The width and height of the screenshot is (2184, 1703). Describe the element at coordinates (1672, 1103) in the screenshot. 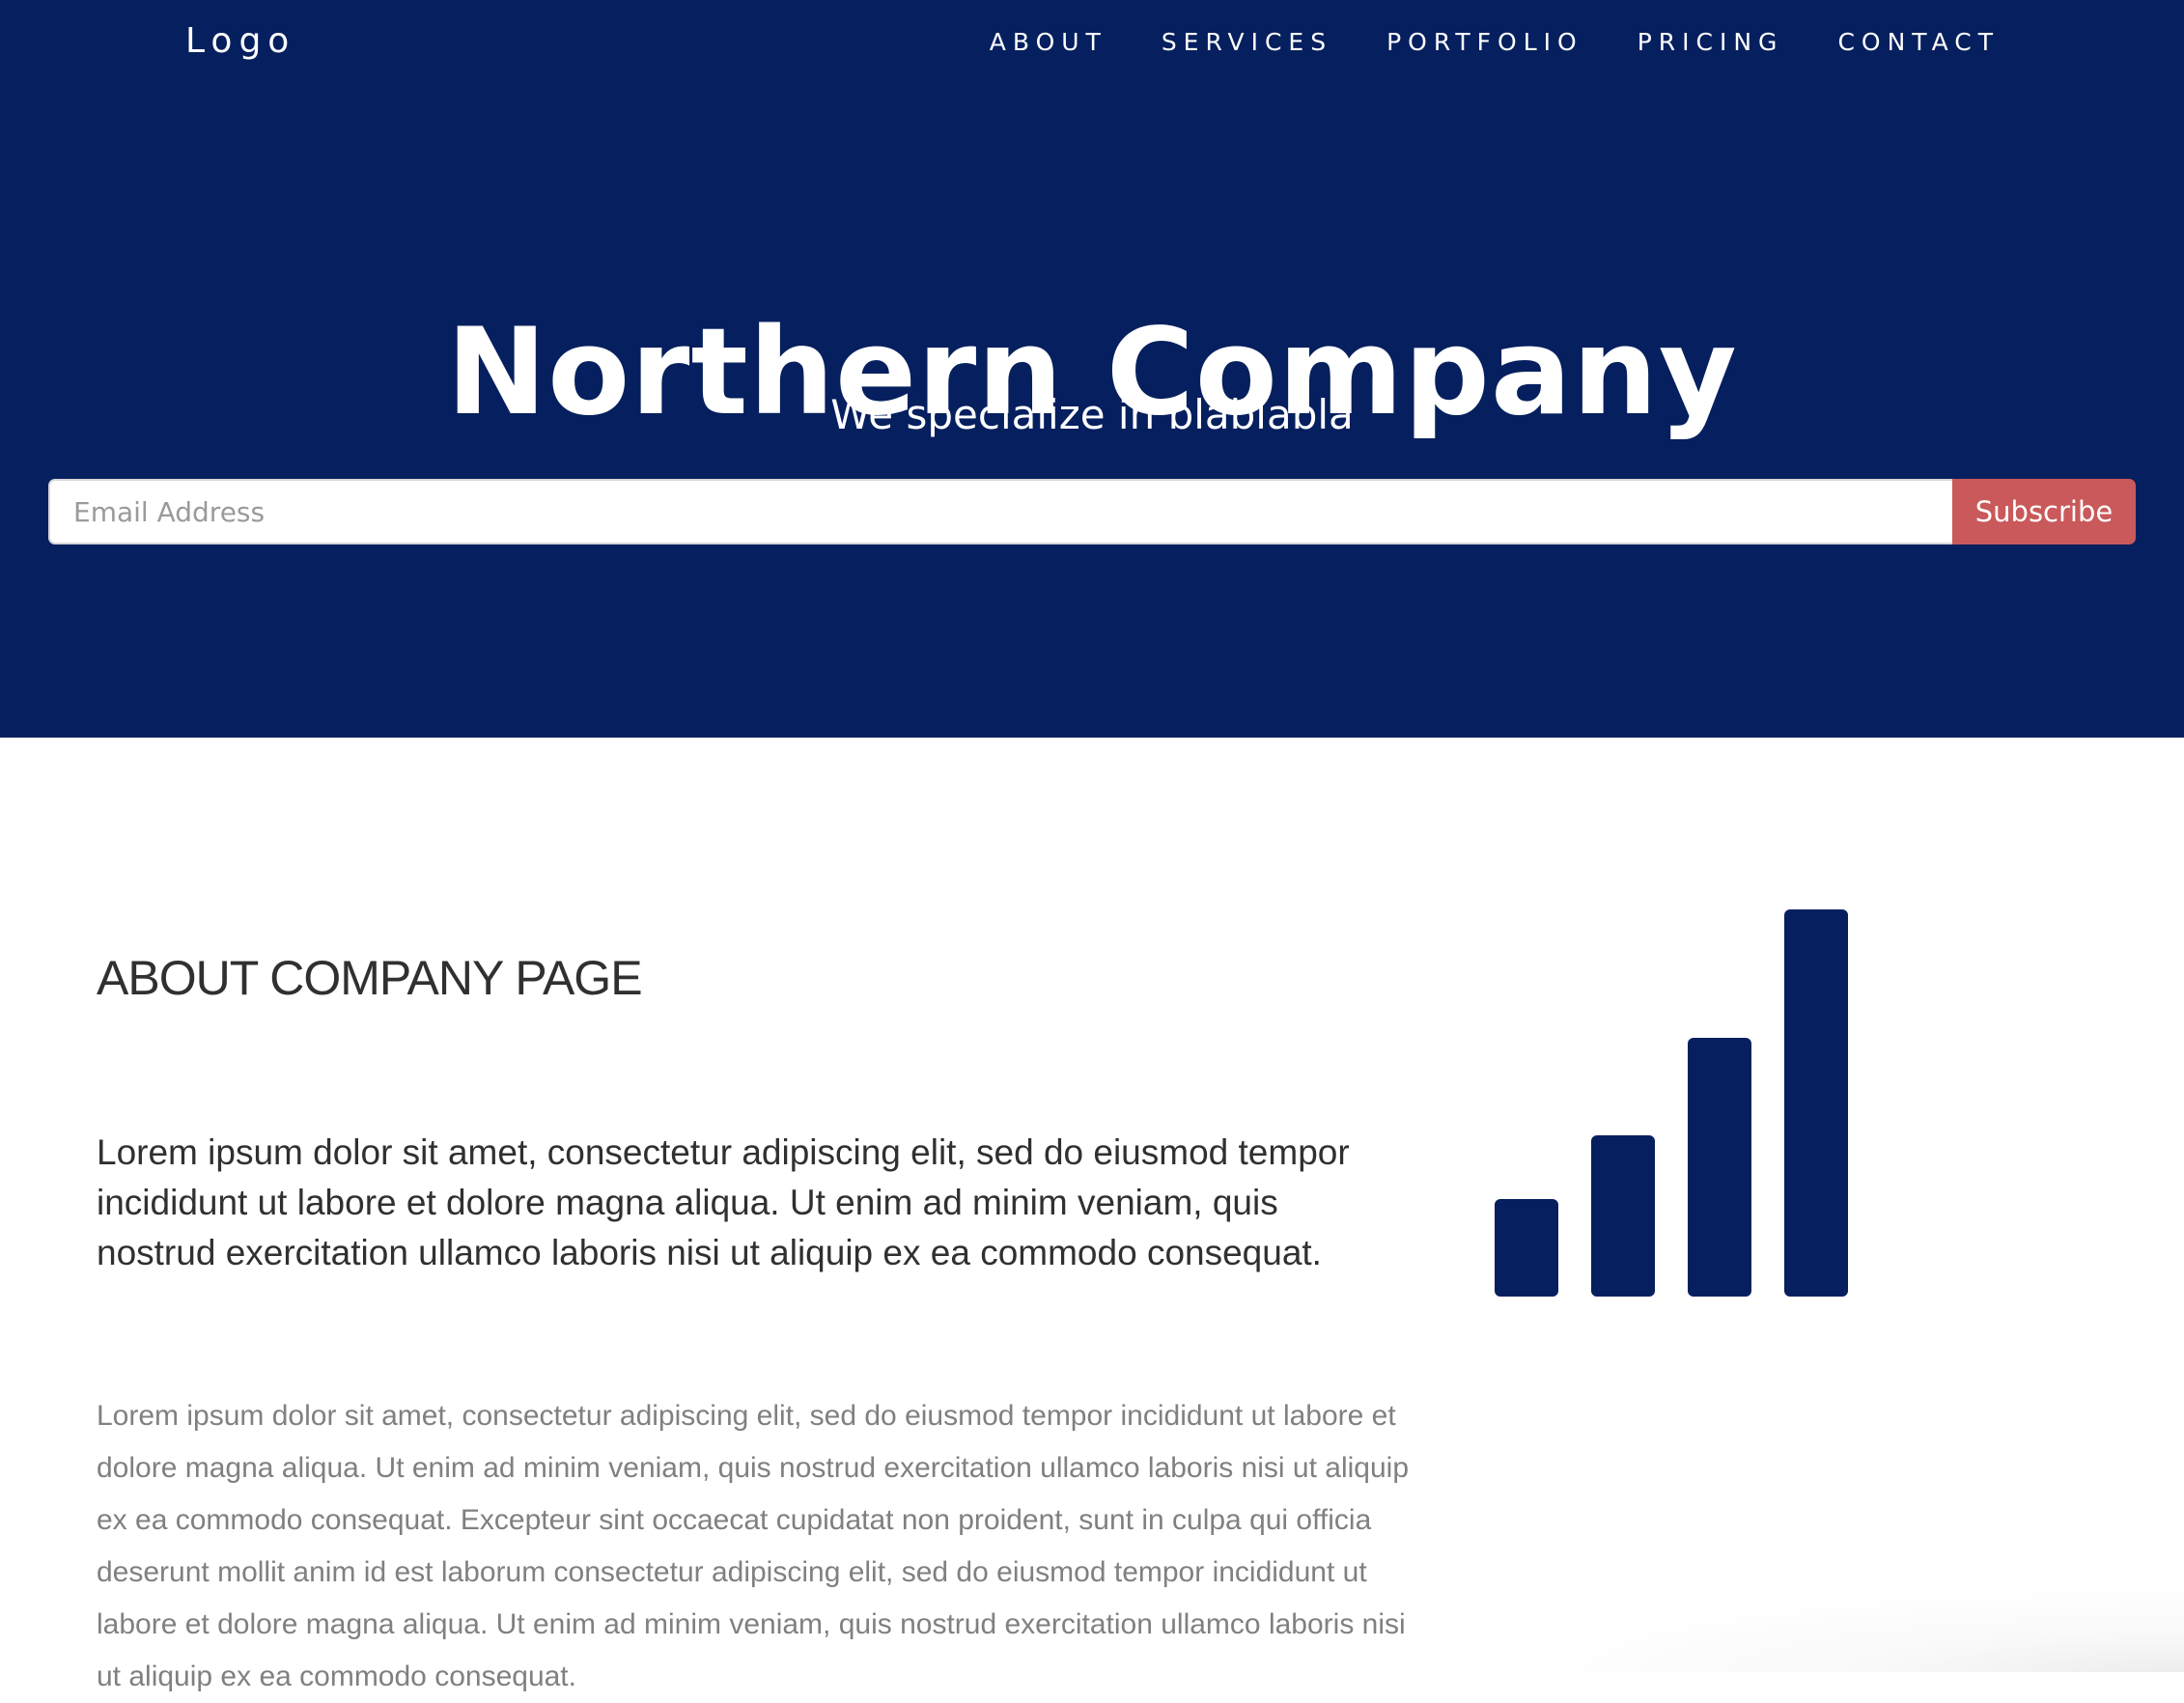

I see `signal-bars-icon` at that location.